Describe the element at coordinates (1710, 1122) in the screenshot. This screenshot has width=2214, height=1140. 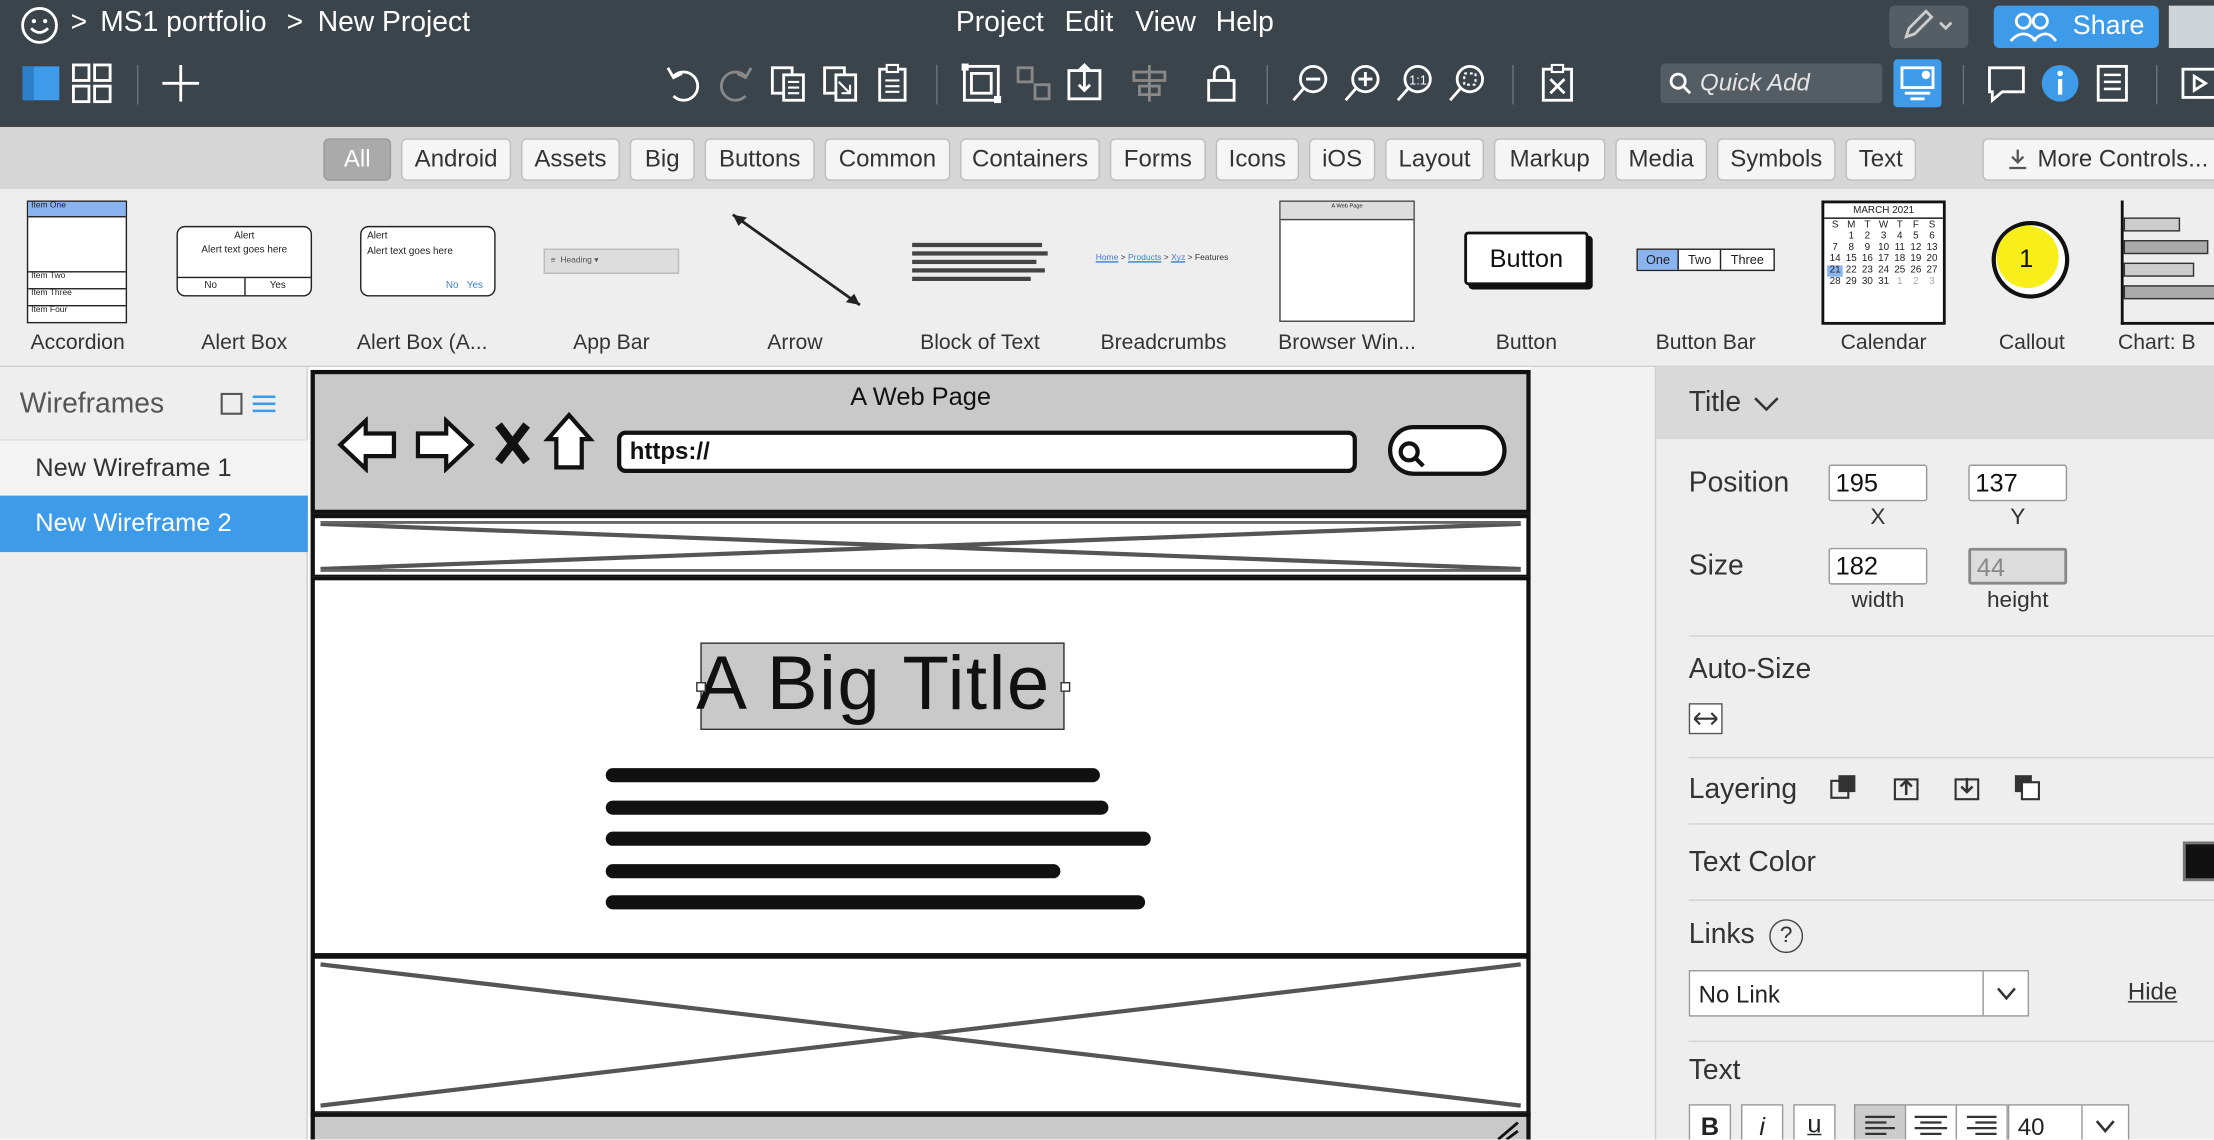
I see `bold-button: B` at that location.